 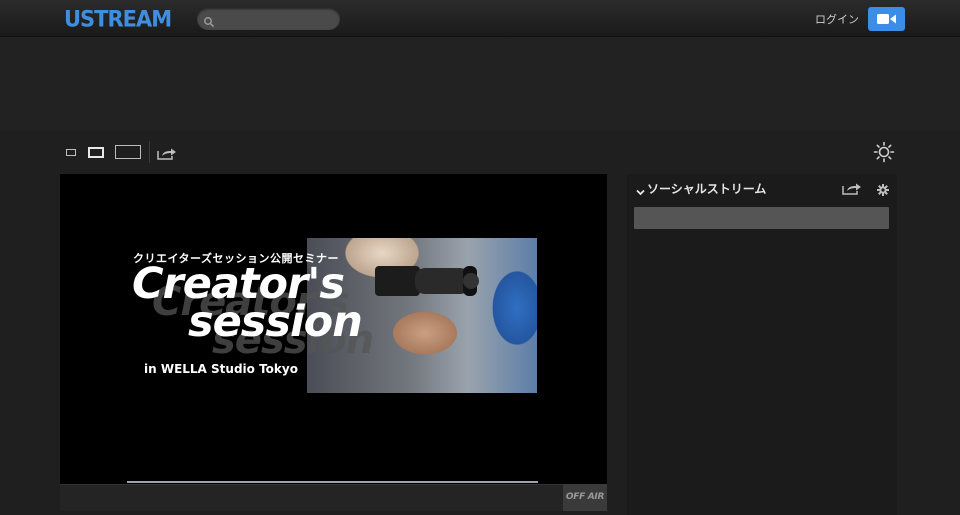 What do you see at coordinates (427, 281) in the screenshot?
I see `camera-icon` at bounding box center [427, 281].